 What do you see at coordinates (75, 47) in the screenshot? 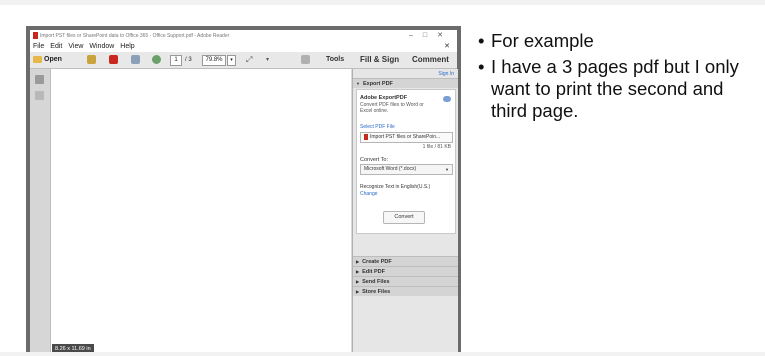
I see `menu-view: View` at bounding box center [75, 47].